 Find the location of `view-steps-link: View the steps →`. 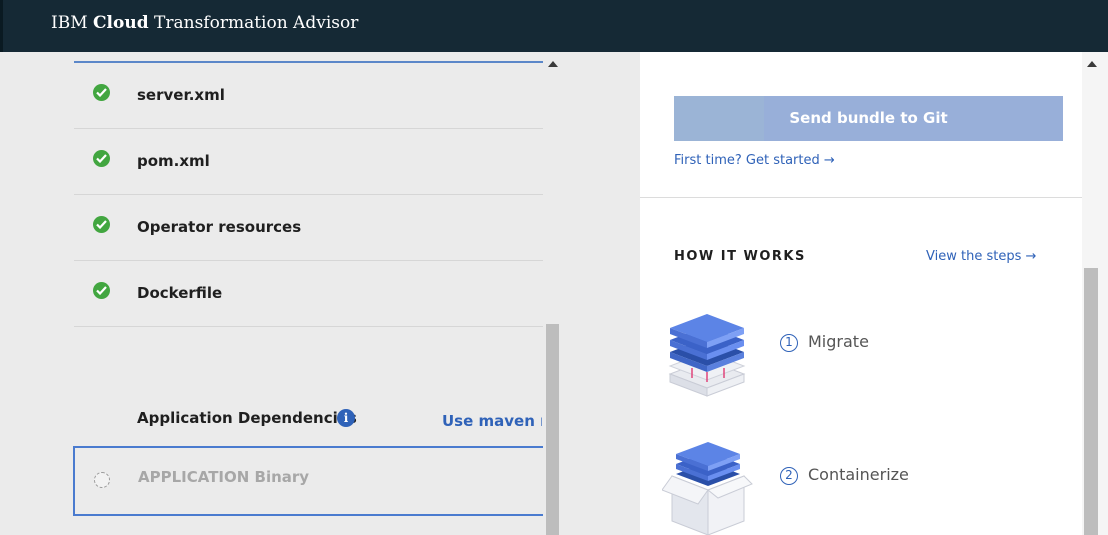

view-steps-link: View the steps → is located at coordinates (981, 256).